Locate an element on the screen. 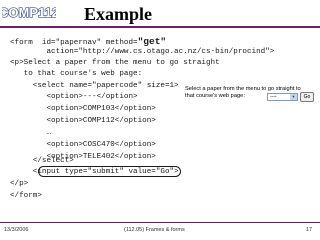 This screenshot has height=240, width=320. footer-divider is located at coordinates (160, 222).